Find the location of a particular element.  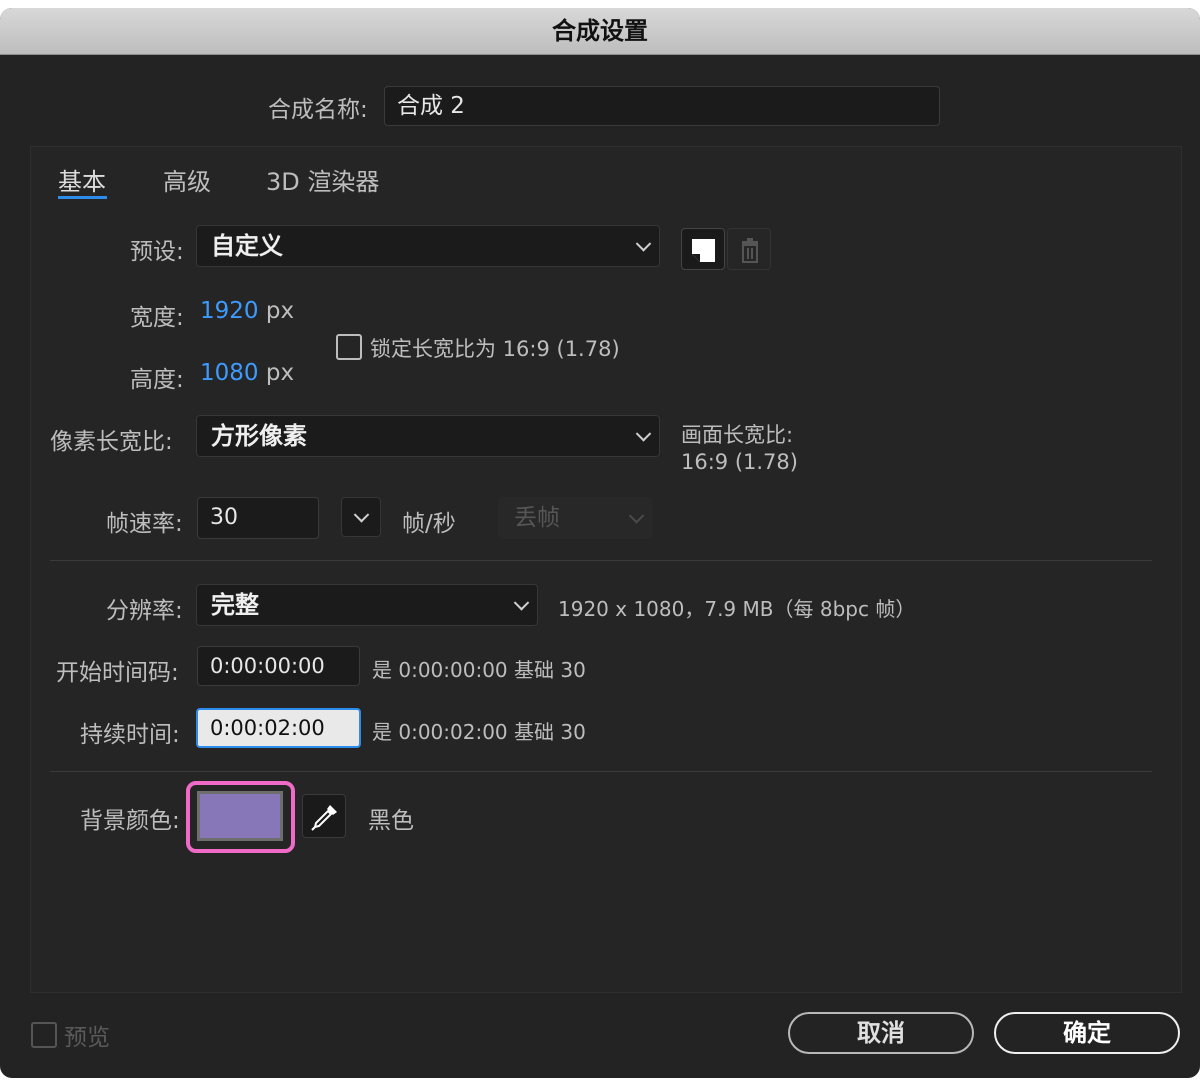

resolution-info: 1920 x 1080，7.9 MB（每 8bpc 帧） is located at coordinates (737, 609).